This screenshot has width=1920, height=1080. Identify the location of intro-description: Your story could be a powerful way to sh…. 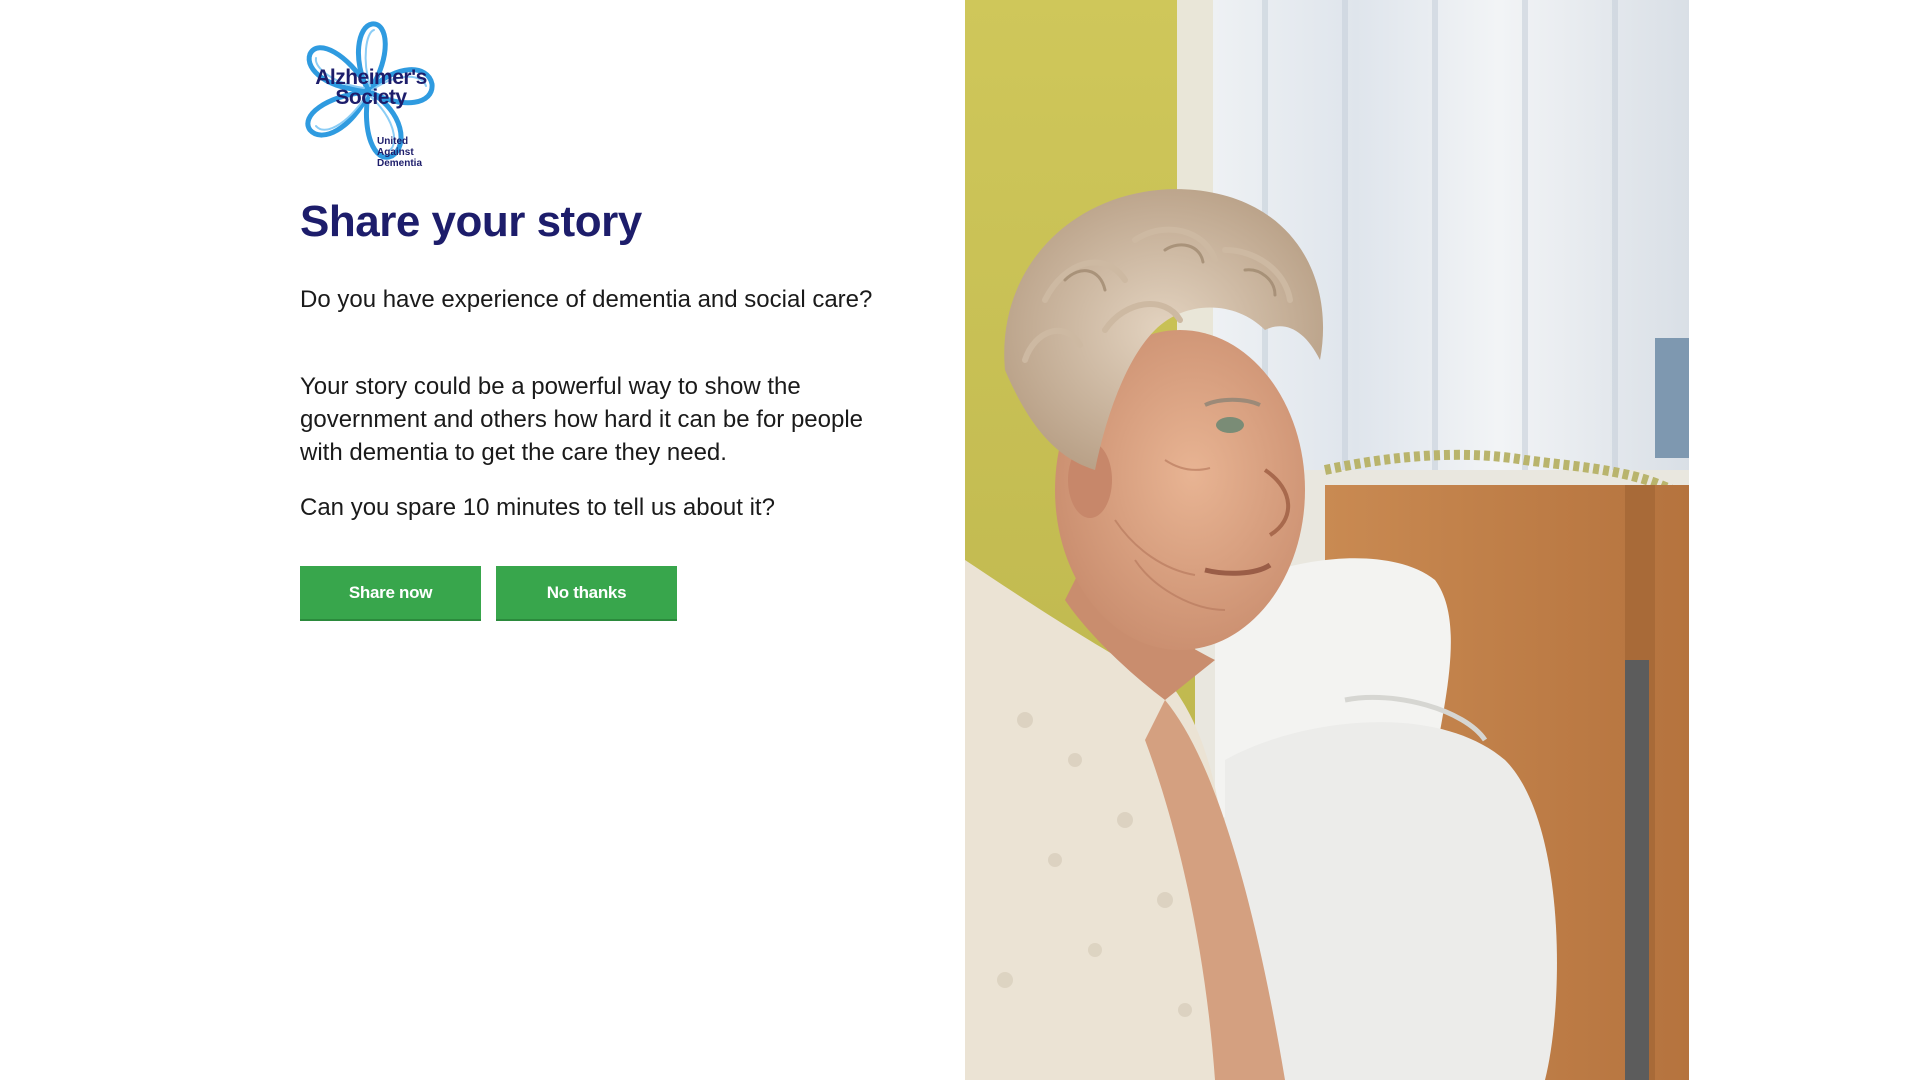
(582, 419).